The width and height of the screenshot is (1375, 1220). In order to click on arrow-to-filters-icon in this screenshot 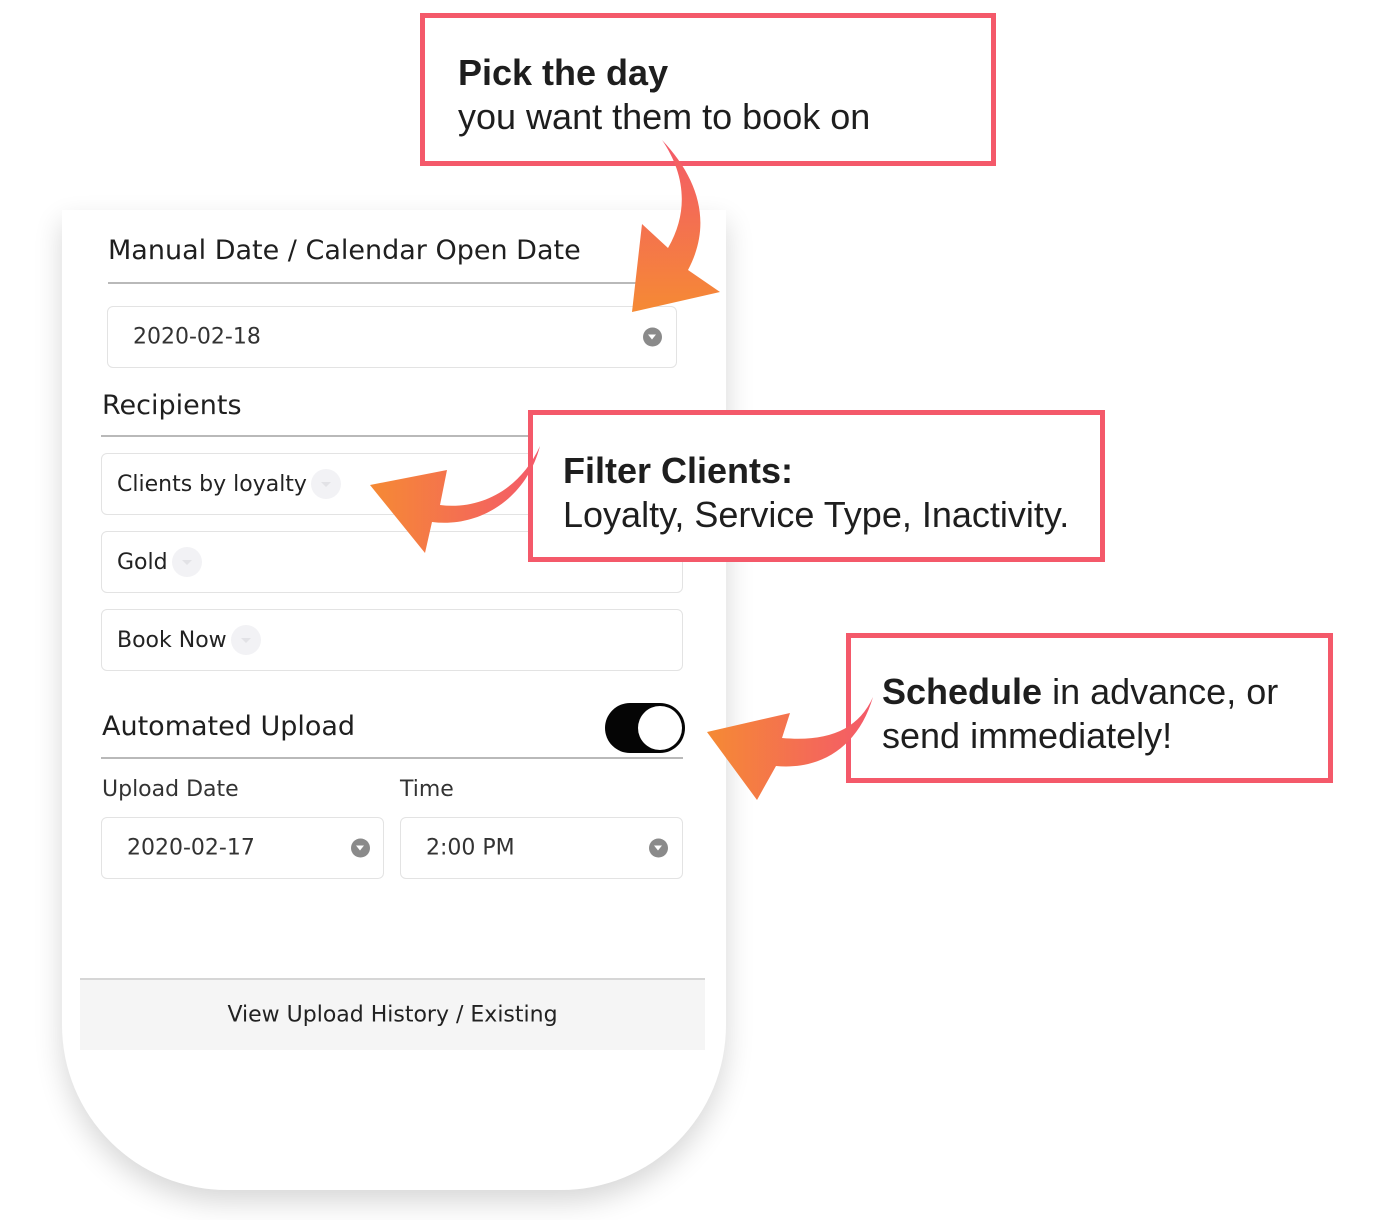, I will do `click(455, 499)`.